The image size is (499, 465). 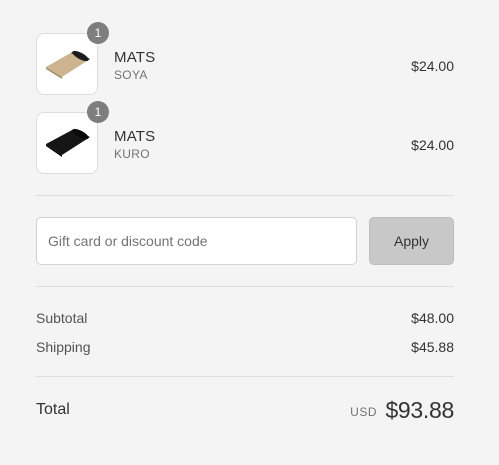 I want to click on line-item: 1 MATS SOYA $24.00, so click(x=245, y=59).